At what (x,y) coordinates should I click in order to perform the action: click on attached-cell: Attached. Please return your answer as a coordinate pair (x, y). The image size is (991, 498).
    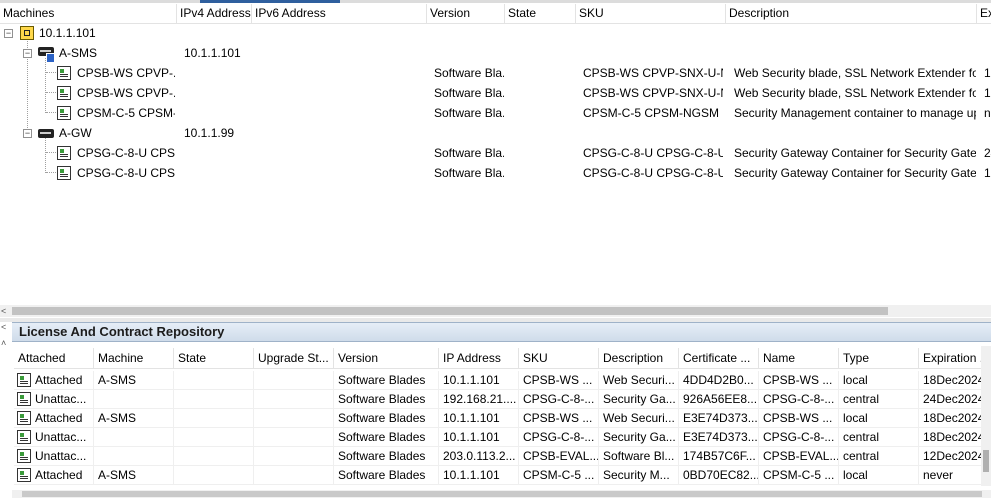
    Looking at the image, I should click on (54, 475).